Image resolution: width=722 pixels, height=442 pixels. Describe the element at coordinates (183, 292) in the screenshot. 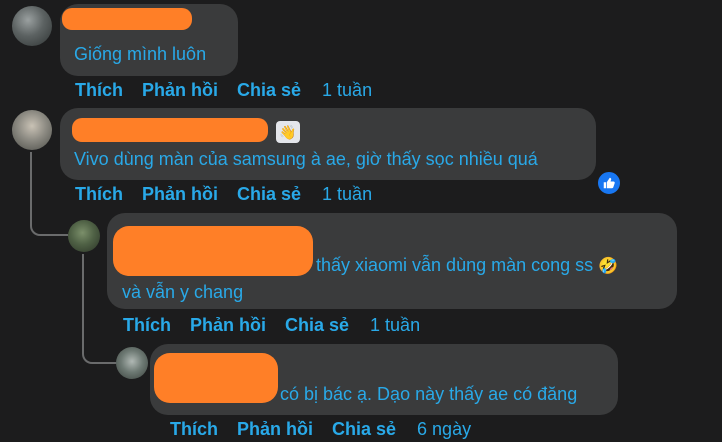

I see `comment-text: và vẫn y chang` at that location.